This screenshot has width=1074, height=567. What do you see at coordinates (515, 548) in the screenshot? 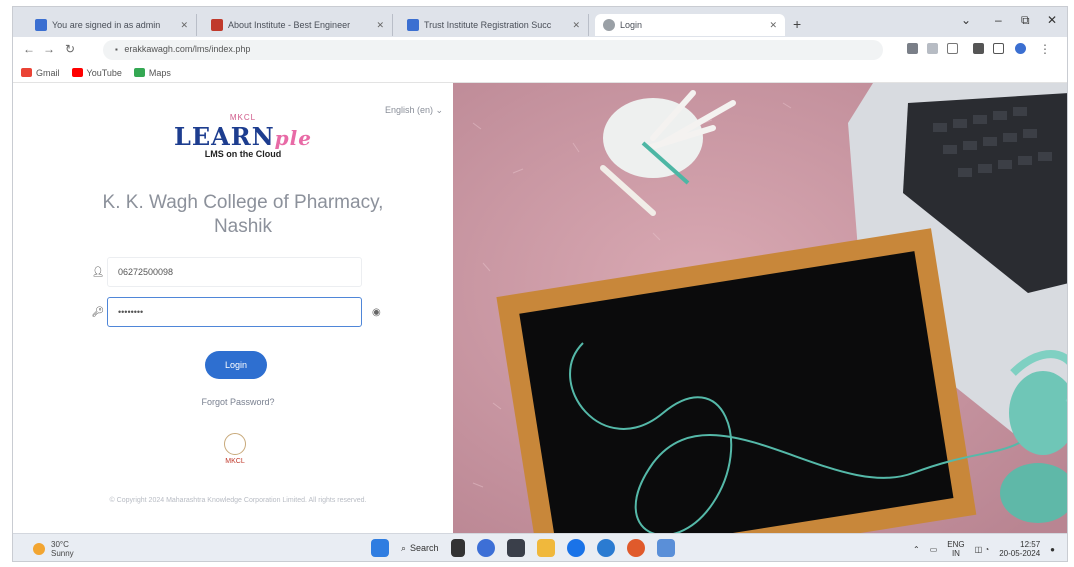
I see `store-icon` at bounding box center [515, 548].